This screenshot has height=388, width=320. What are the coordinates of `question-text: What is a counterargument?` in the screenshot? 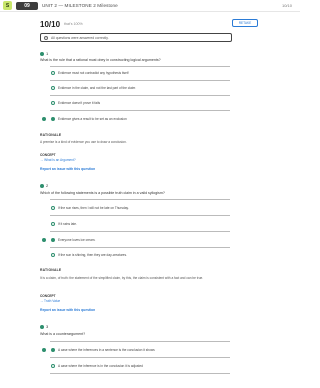 It's located at (63, 334).